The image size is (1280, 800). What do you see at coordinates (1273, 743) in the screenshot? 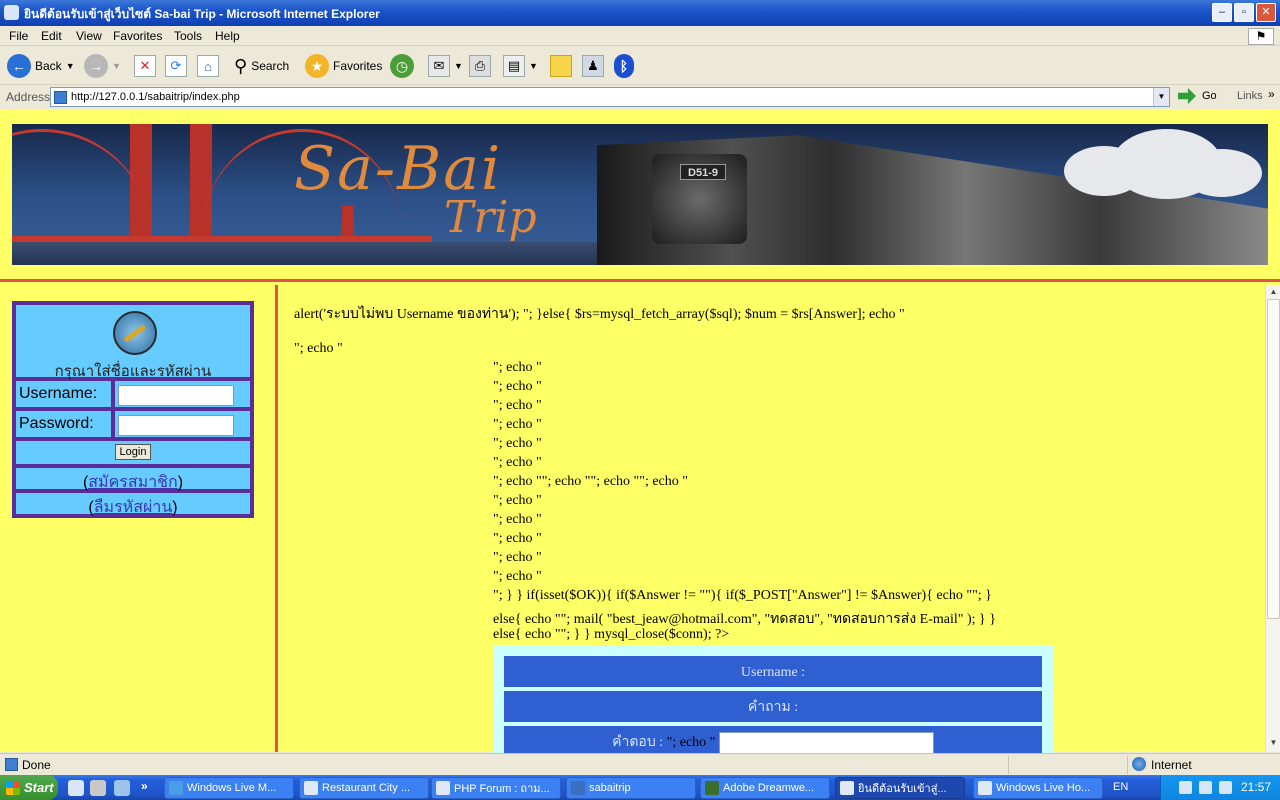
I see `scroll-down-icon: ▼` at bounding box center [1273, 743].